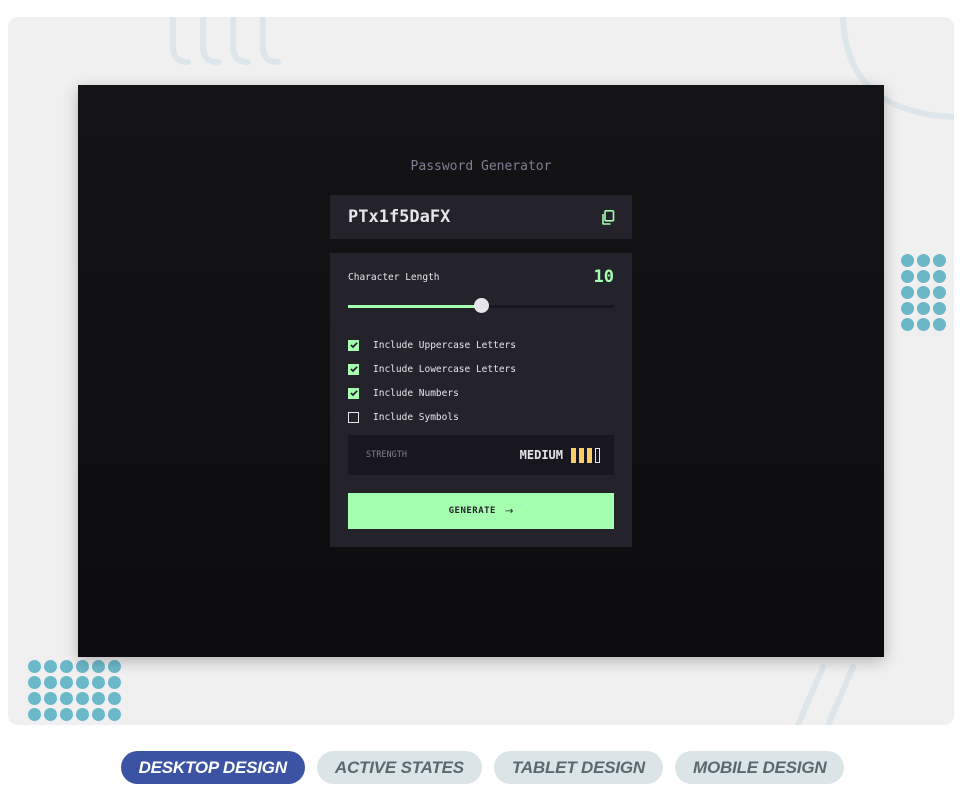  I want to click on character-length-row: Character Length 10, so click(481, 277).